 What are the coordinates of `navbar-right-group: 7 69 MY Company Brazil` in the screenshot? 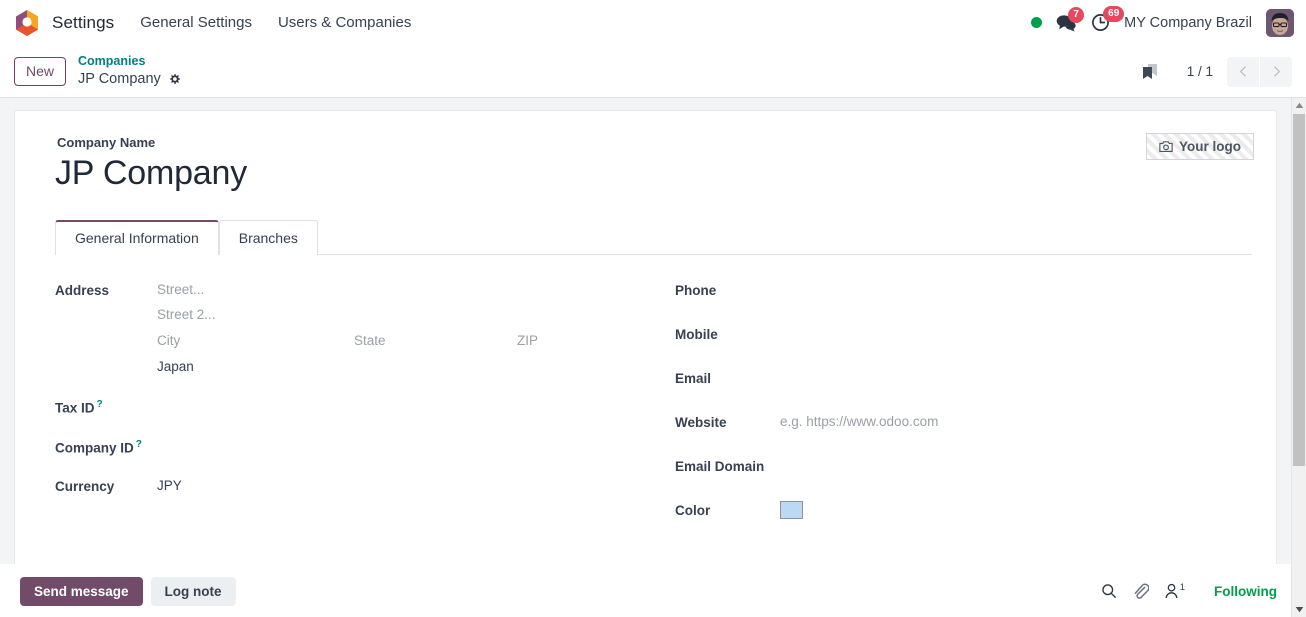 It's located at (1162, 21).